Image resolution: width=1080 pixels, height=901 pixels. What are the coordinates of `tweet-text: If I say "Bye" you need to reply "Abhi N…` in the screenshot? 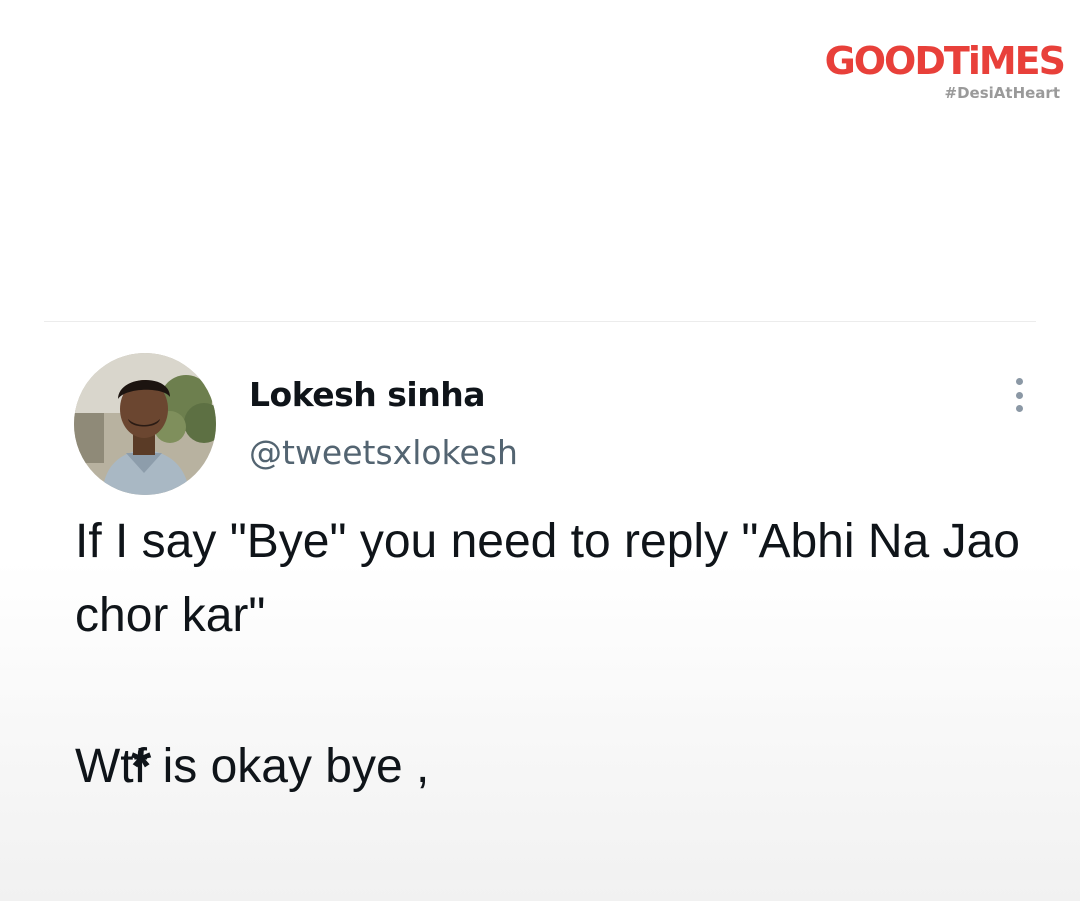 It's located at (547, 578).